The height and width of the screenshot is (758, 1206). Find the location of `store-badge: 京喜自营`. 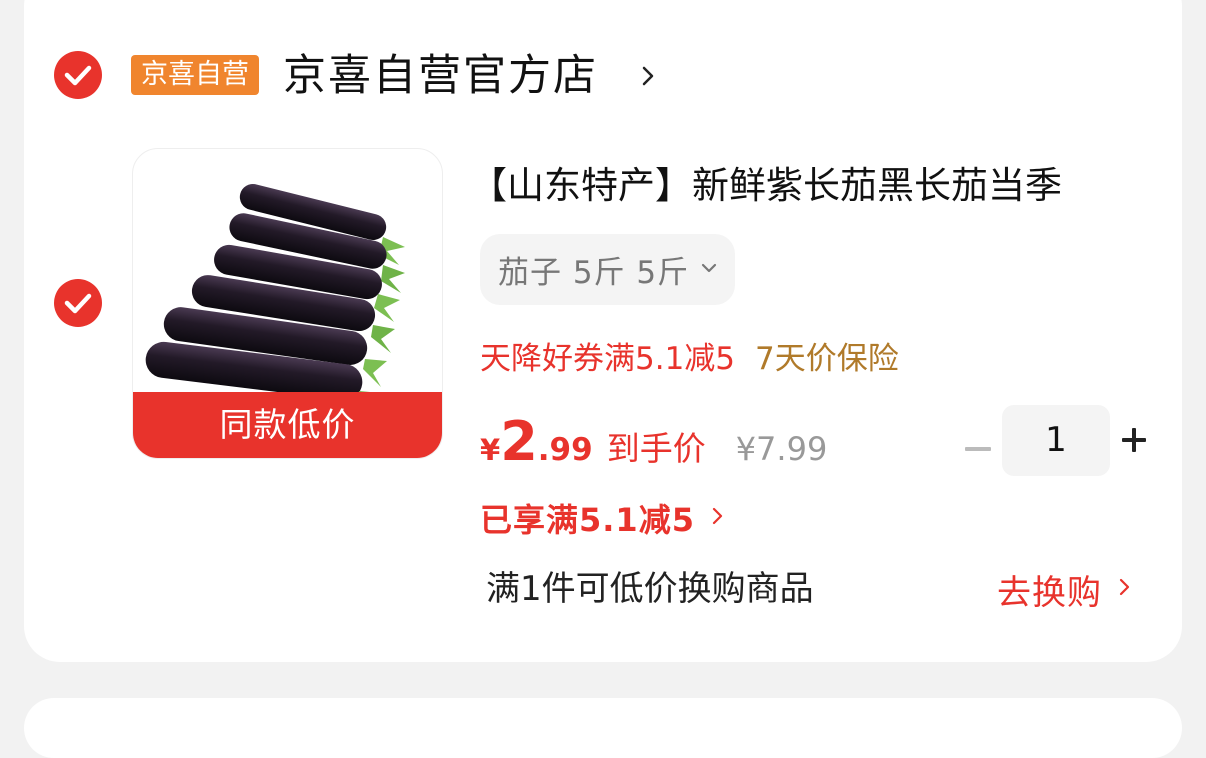

store-badge: 京喜自营 is located at coordinates (195, 75).